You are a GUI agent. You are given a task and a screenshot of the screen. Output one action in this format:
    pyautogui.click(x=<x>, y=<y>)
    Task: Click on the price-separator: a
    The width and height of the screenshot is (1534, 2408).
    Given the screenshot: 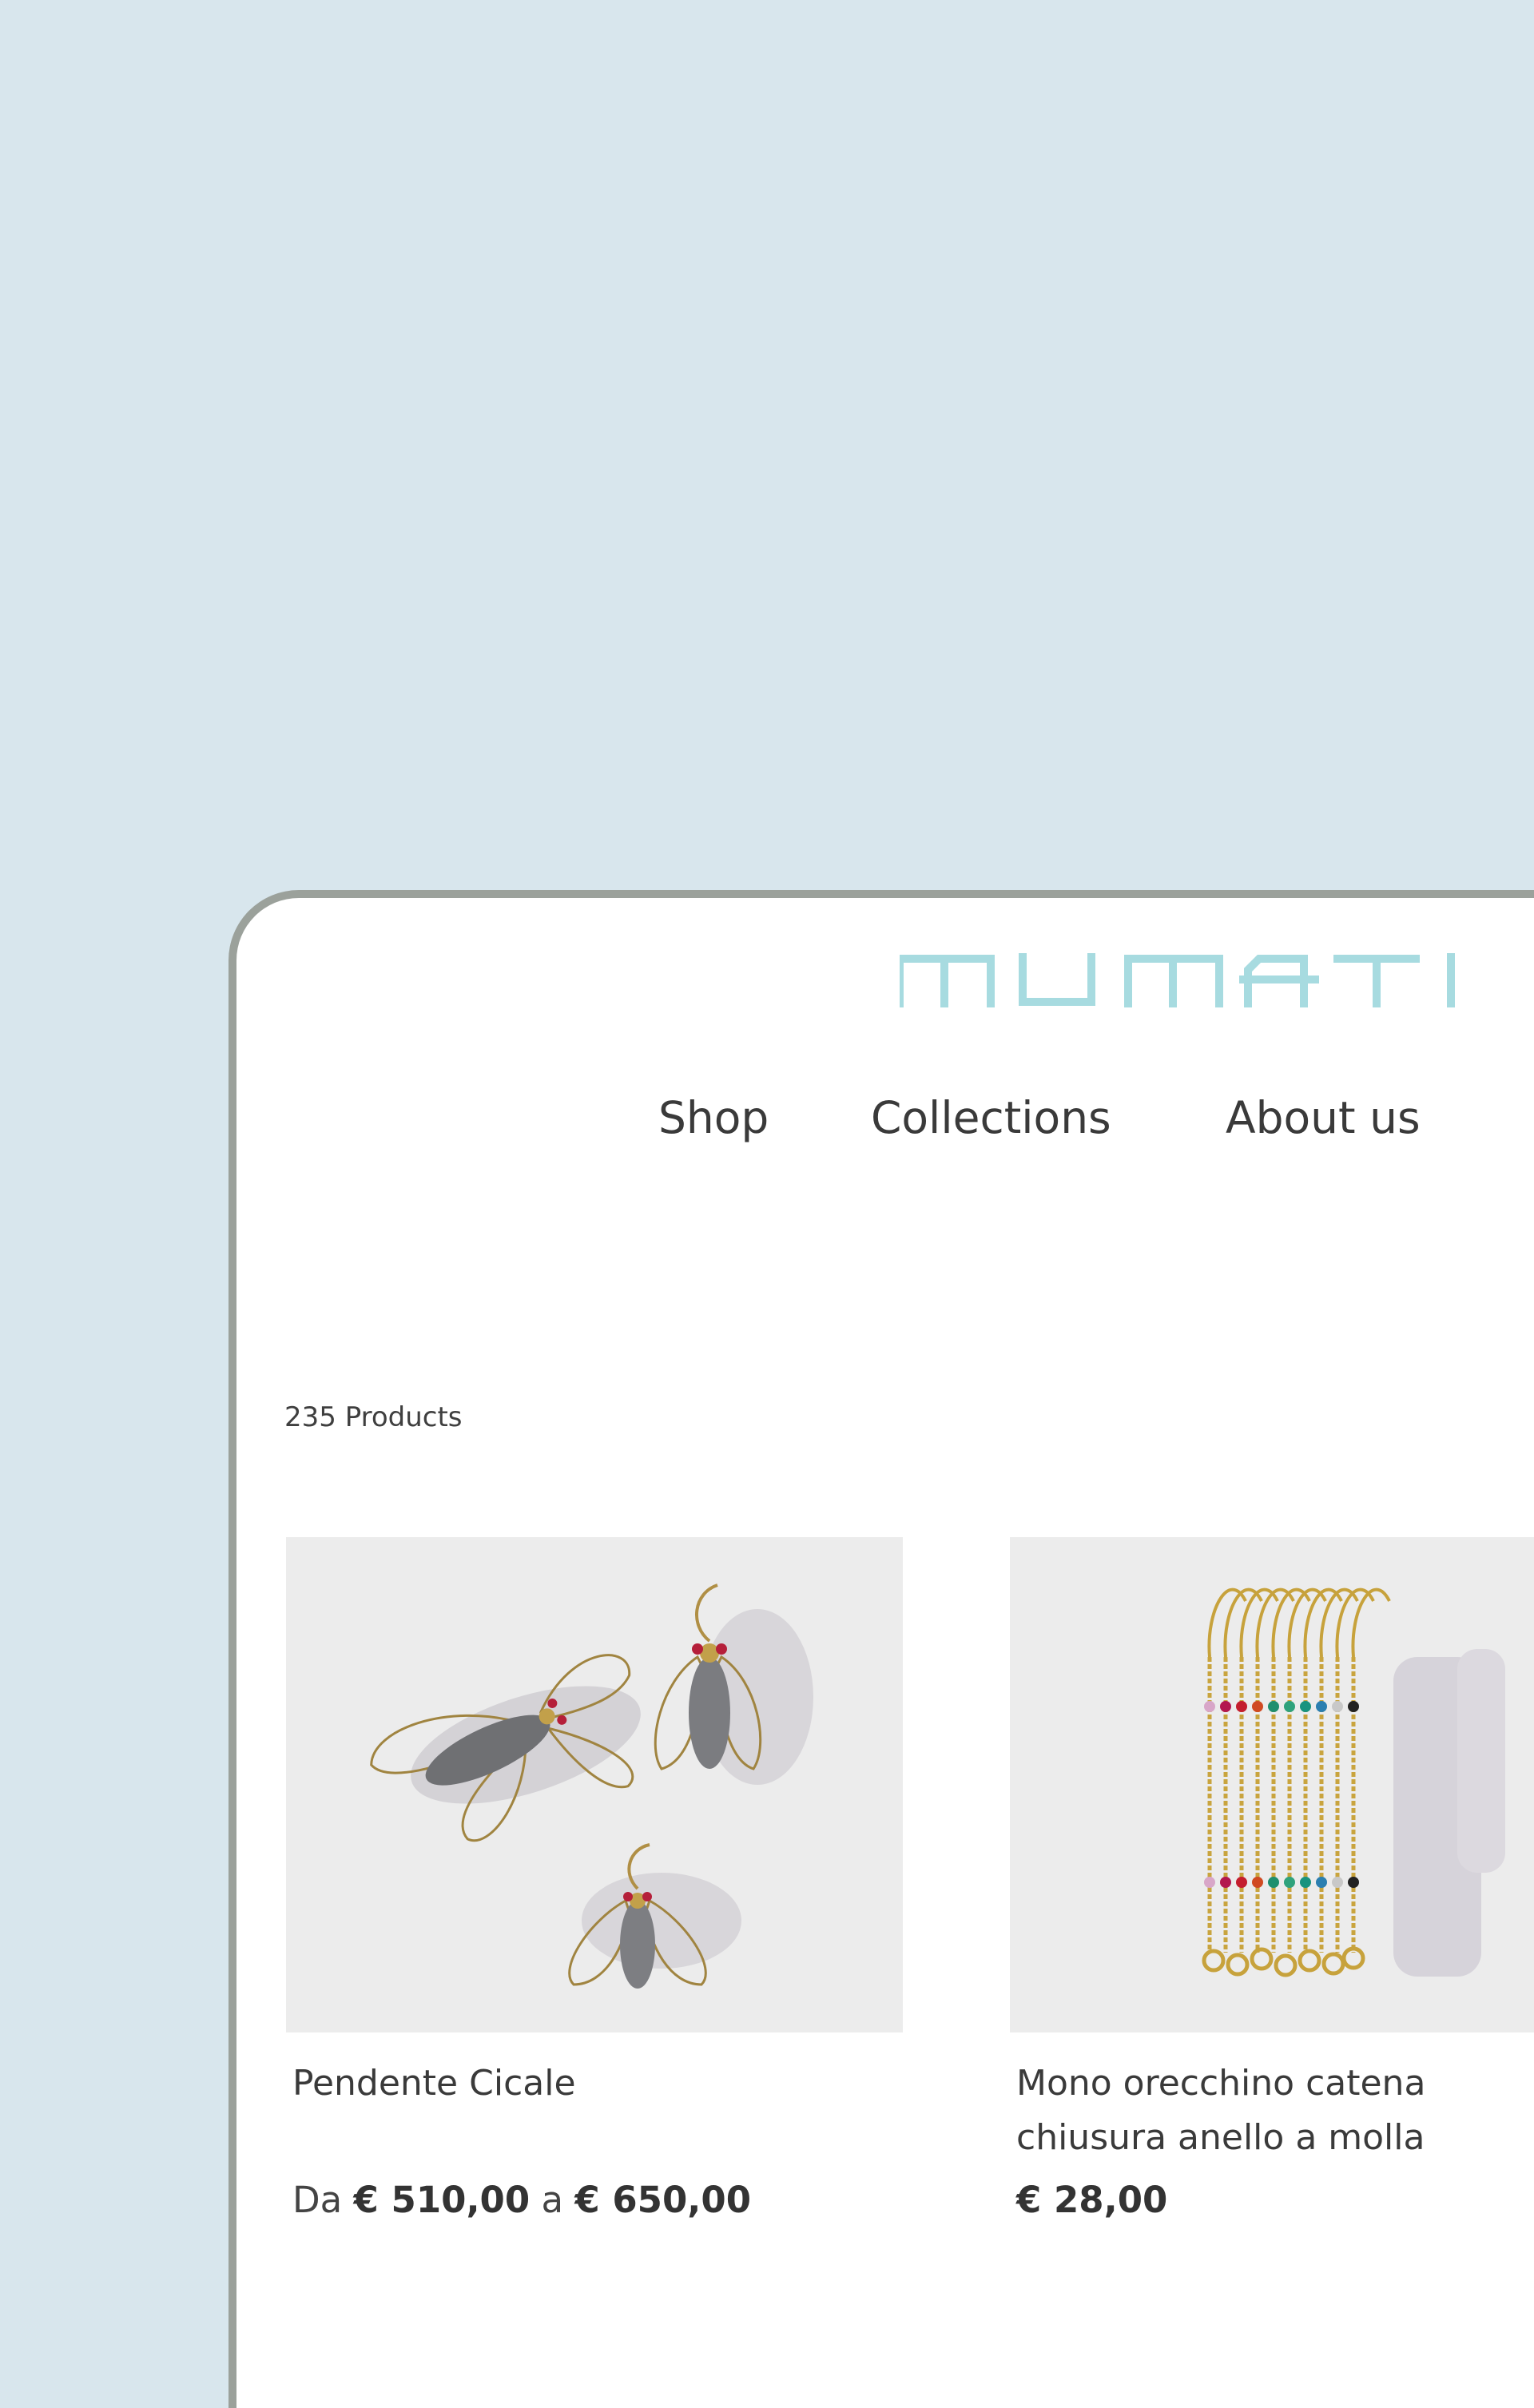 What is the action you would take?
    pyautogui.click(x=552, y=2200)
    